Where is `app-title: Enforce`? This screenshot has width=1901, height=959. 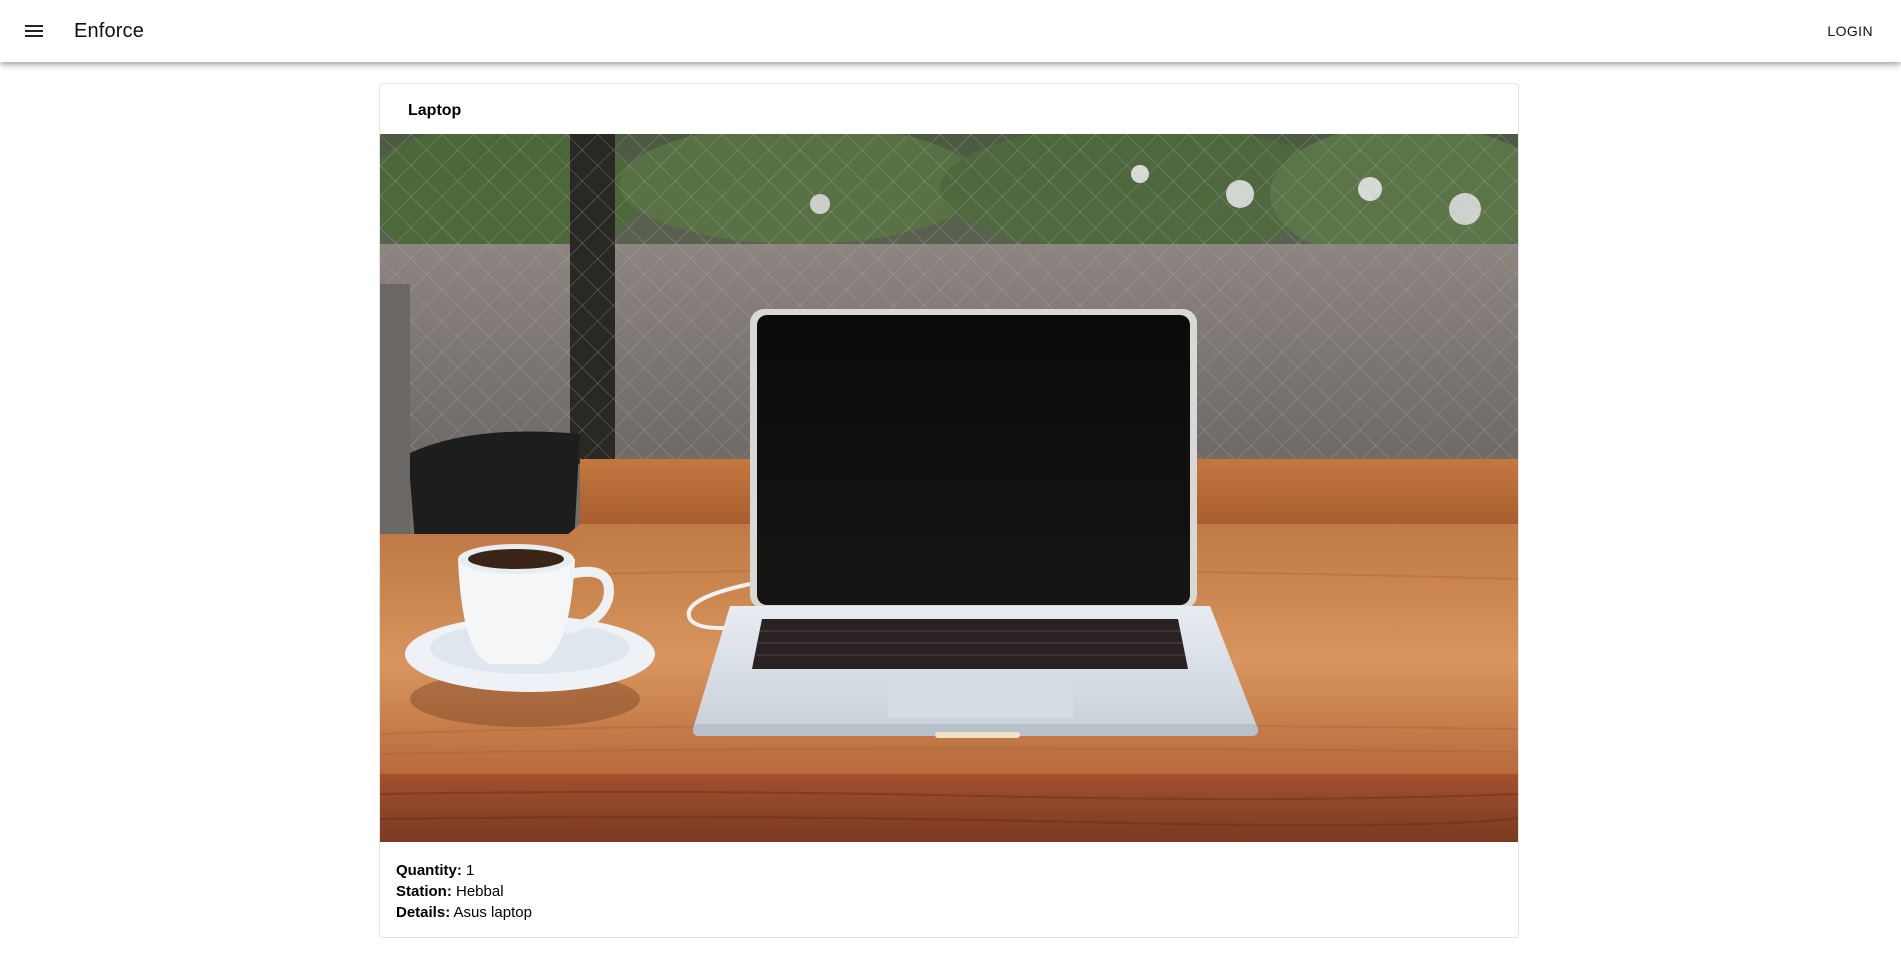
app-title: Enforce is located at coordinates (109, 31).